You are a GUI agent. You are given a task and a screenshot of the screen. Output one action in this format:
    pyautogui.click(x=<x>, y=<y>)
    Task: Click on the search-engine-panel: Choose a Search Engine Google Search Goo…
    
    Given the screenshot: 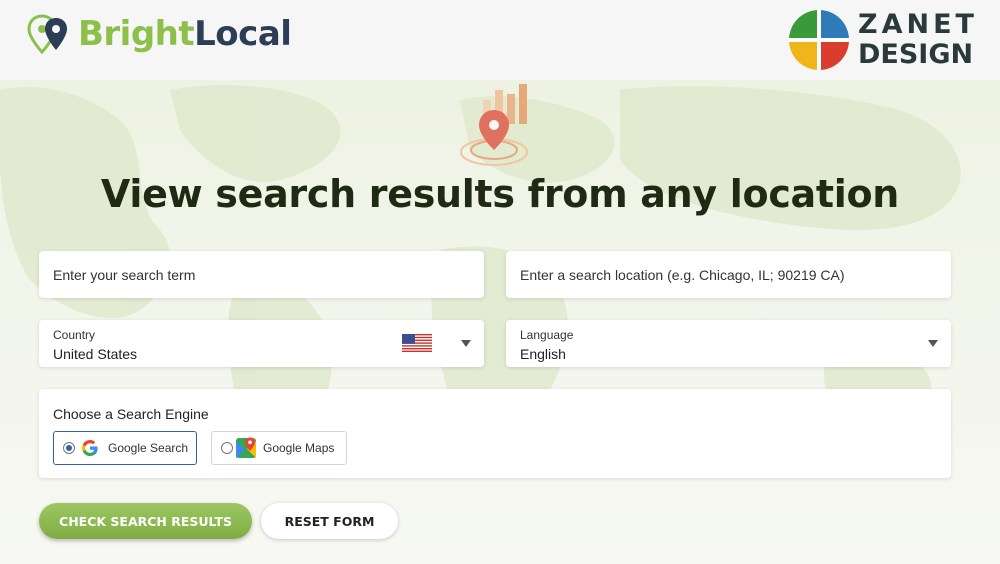 What is the action you would take?
    pyautogui.click(x=495, y=433)
    